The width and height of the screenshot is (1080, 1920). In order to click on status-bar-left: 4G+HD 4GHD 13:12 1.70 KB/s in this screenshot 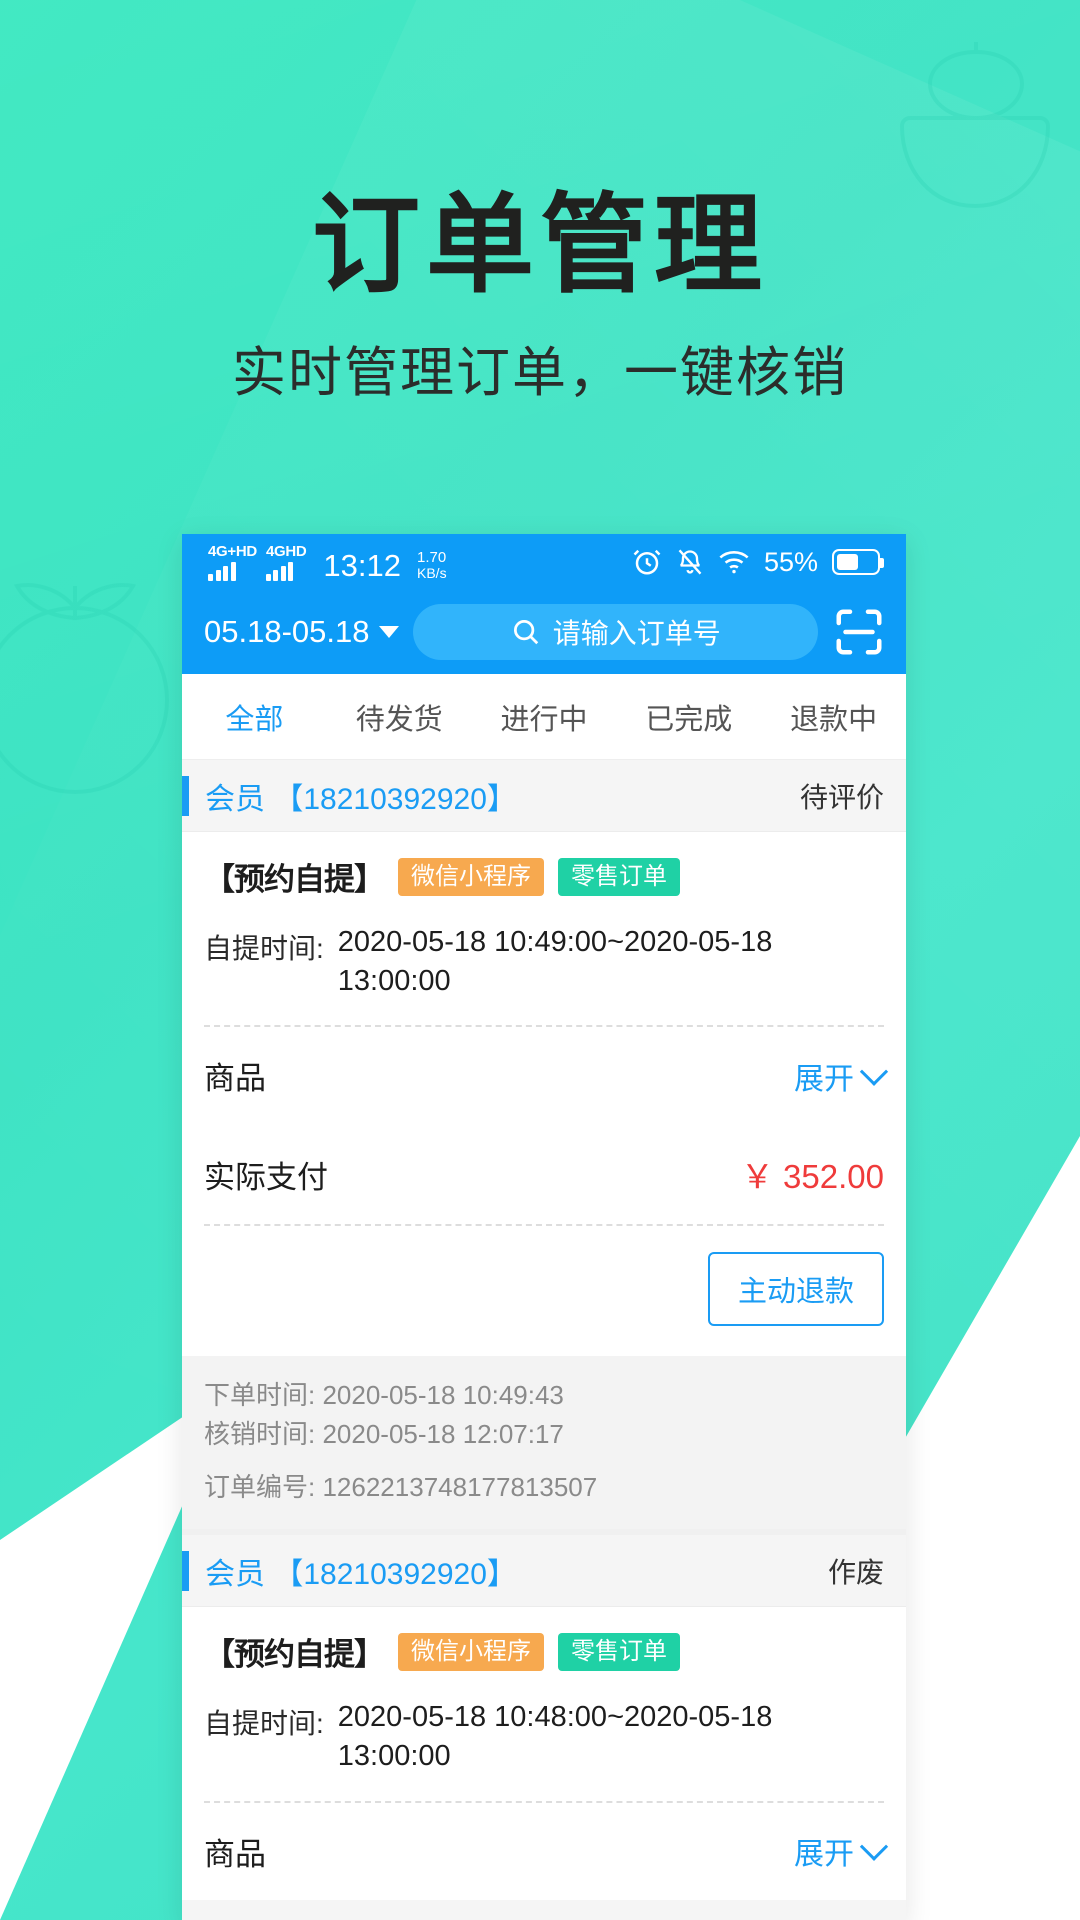, I will do `click(327, 562)`.